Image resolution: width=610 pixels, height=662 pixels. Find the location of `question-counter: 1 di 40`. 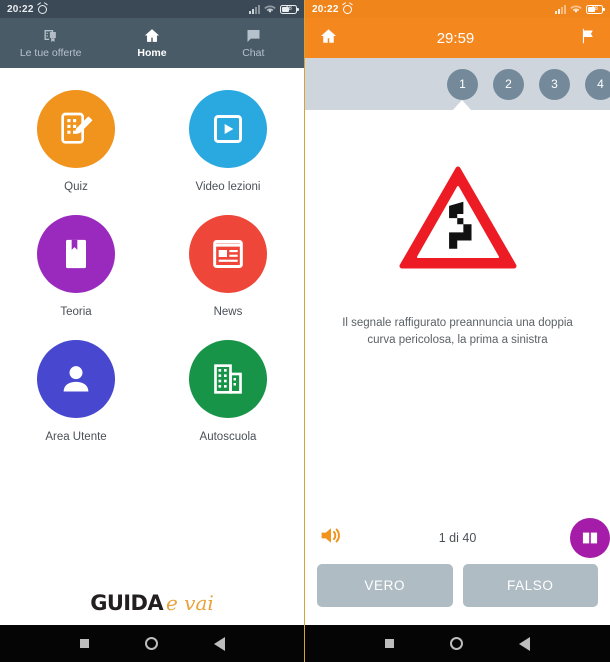

question-counter: 1 di 40 is located at coordinates (457, 538).